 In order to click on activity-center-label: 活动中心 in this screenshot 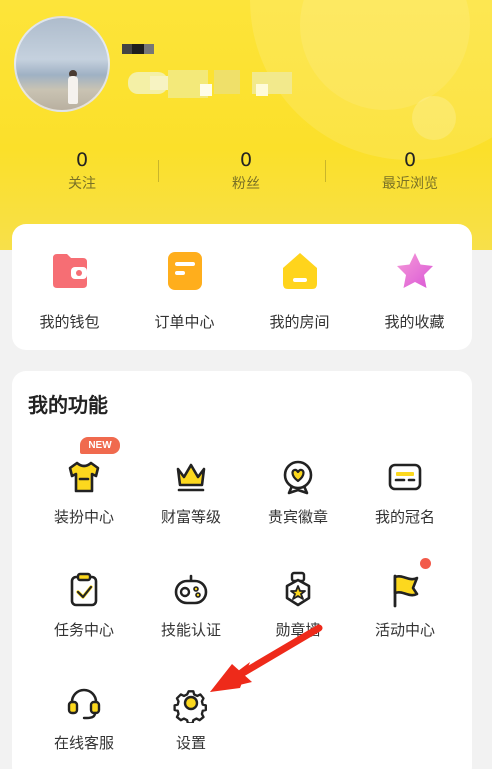, I will do `click(404, 630)`.